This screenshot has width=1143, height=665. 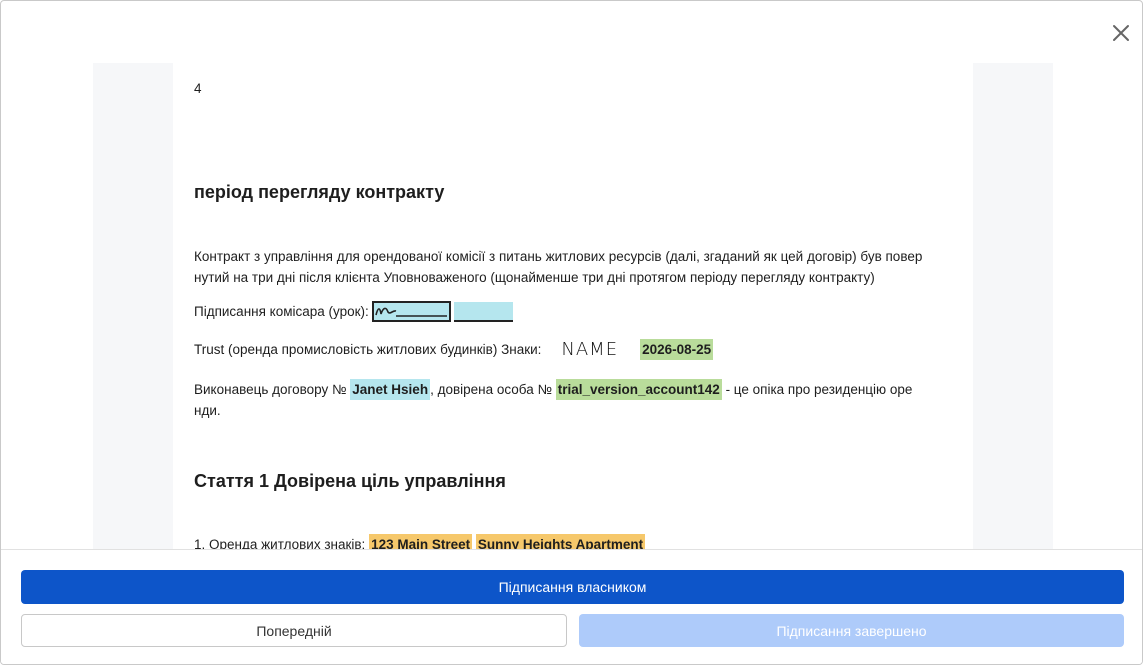 I want to click on name-stamp: NAME, so click(x=589, y=349).